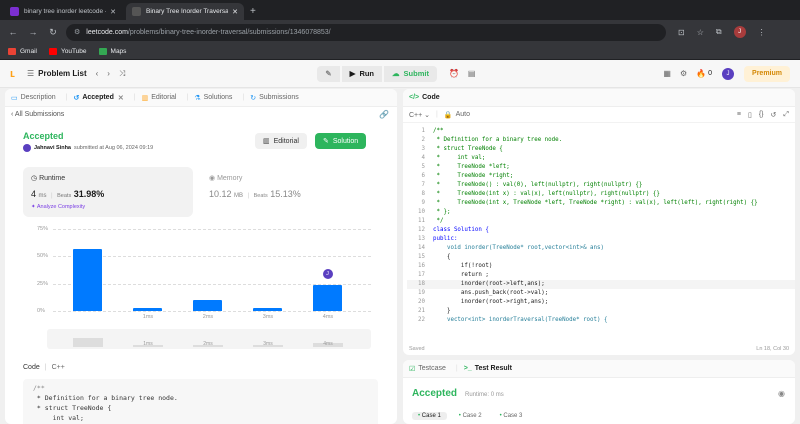 The image size is (800, 424). What do you see at coordinates (719, 32) in the screenshot?
I see `extensions-icon: ⧉` at bounding box center [719, 32].